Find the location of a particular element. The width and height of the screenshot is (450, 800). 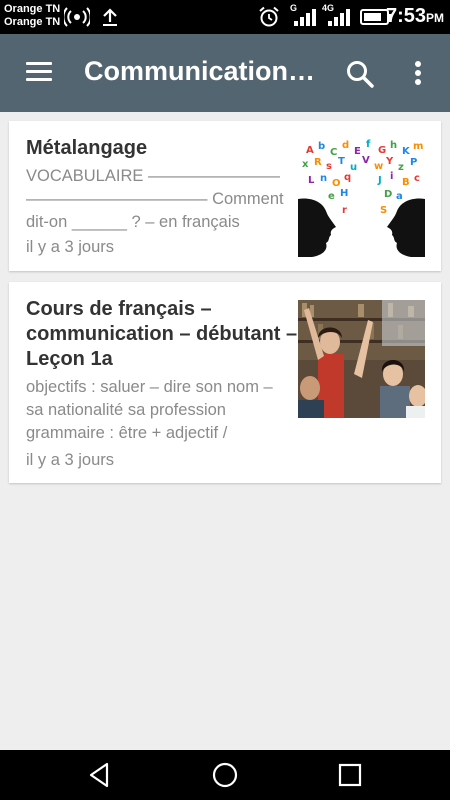

clock-ampm: PM is located at coordinates (435, 18).